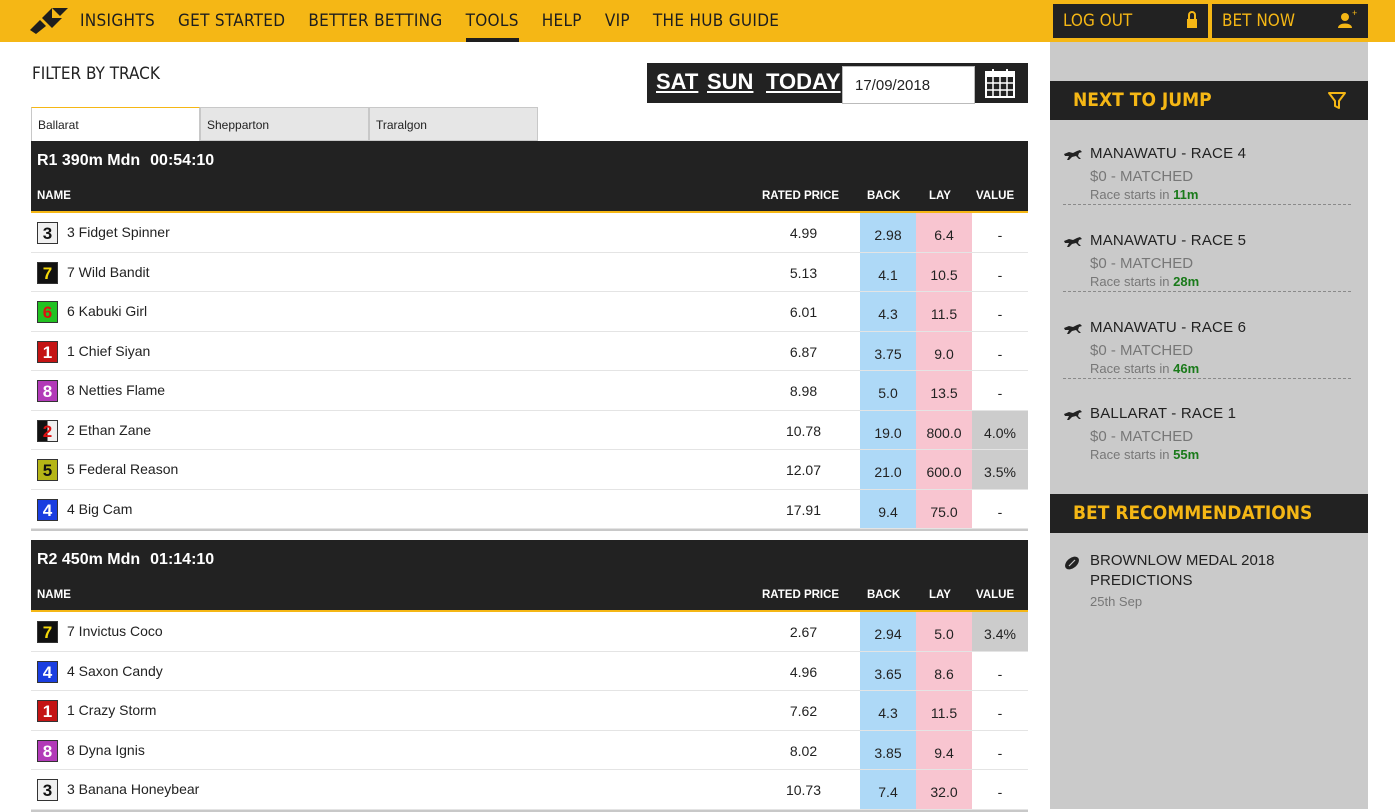  Describe the element at coordinates (803, 750) in the screenshot. I see `rated-price: 8.02` at that location.